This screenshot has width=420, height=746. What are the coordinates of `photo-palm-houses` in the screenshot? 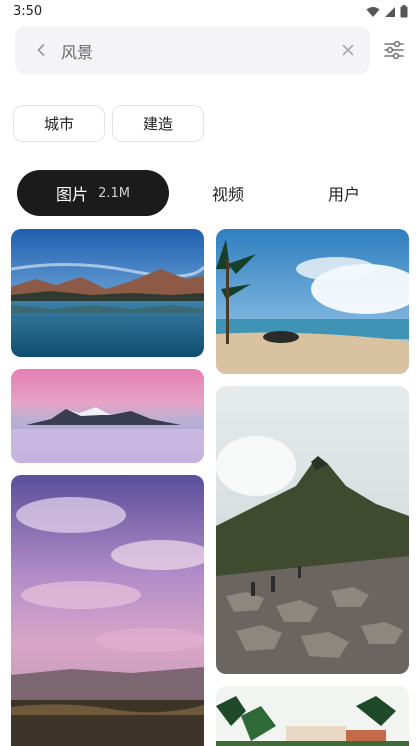 It's located at (312, 716).